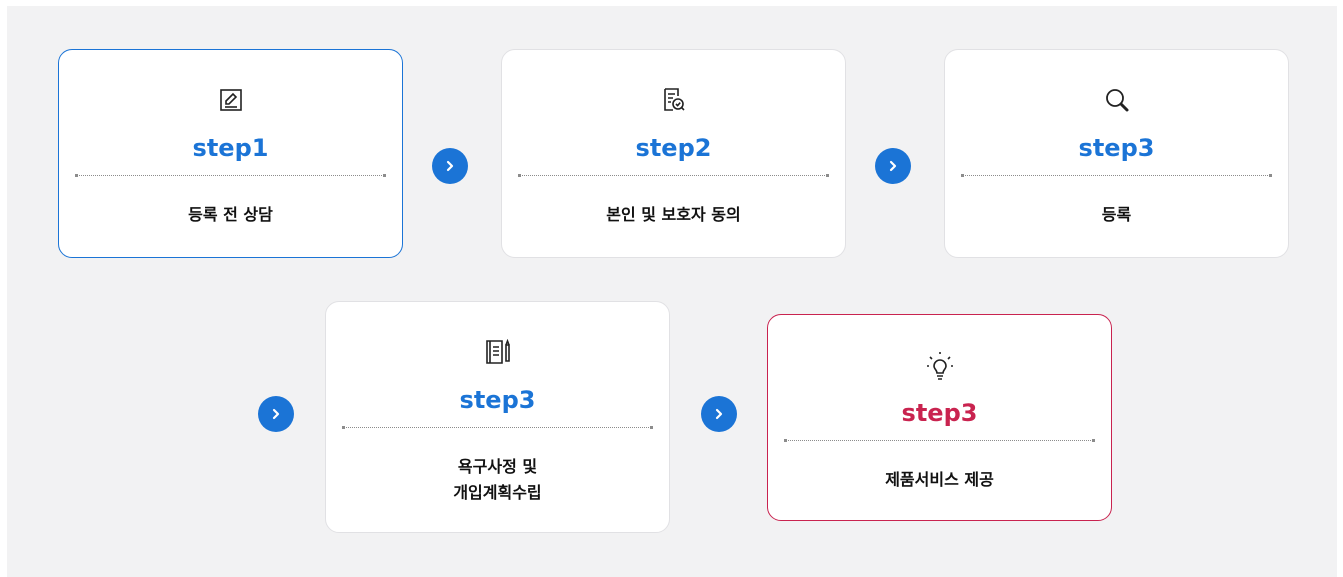  What do you see at coordinates (940, 365) in the screenshot?
I see `lightbulb-icon` at bounding box center [940, 365].